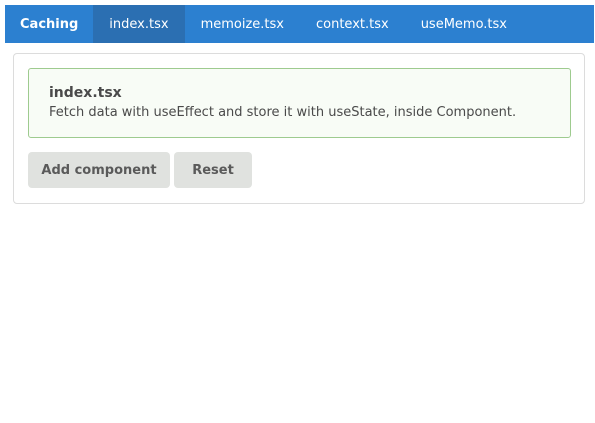  I want to click on brand-title: Caching, so click(49, 24).